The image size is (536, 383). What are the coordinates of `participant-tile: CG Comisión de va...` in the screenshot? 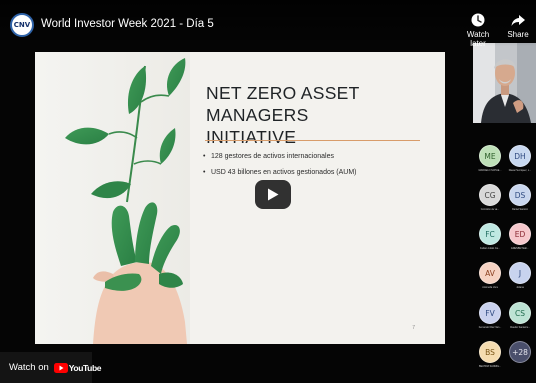 It's located at (490, 199).